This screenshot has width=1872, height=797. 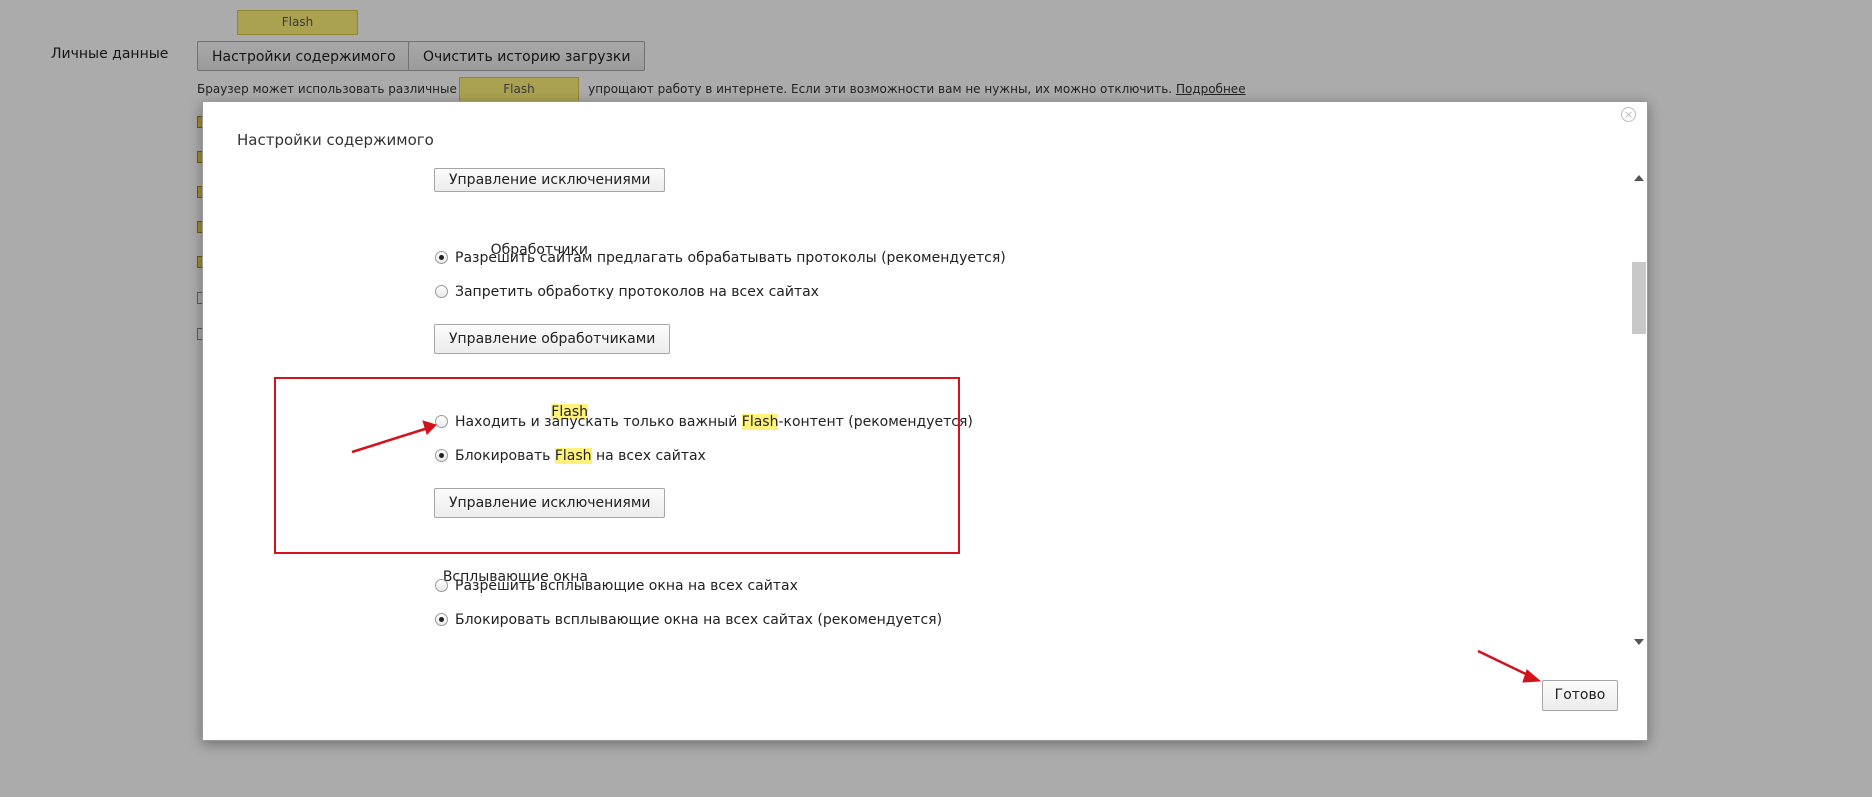 What do you see at coordinates (550, 180) in the screenshot?
I see `manage-exceptions-button-top: Управление исключениями` at bounding box center [550, 180].